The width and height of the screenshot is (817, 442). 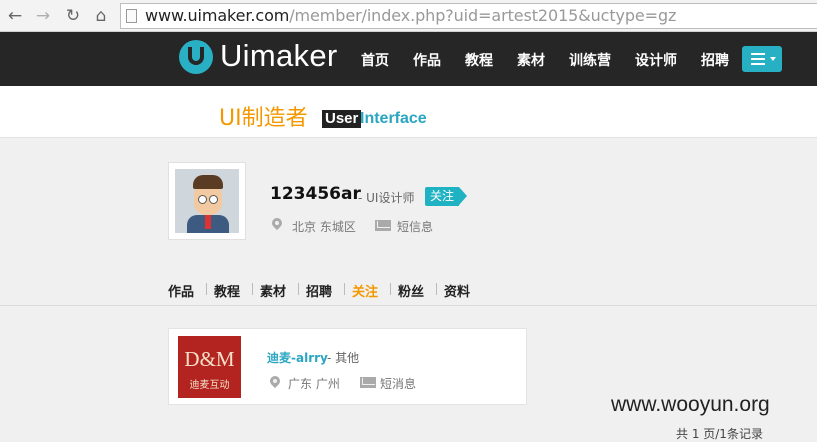 I want to click on back-arrow-icon: ←, so click(x=15, y=16).